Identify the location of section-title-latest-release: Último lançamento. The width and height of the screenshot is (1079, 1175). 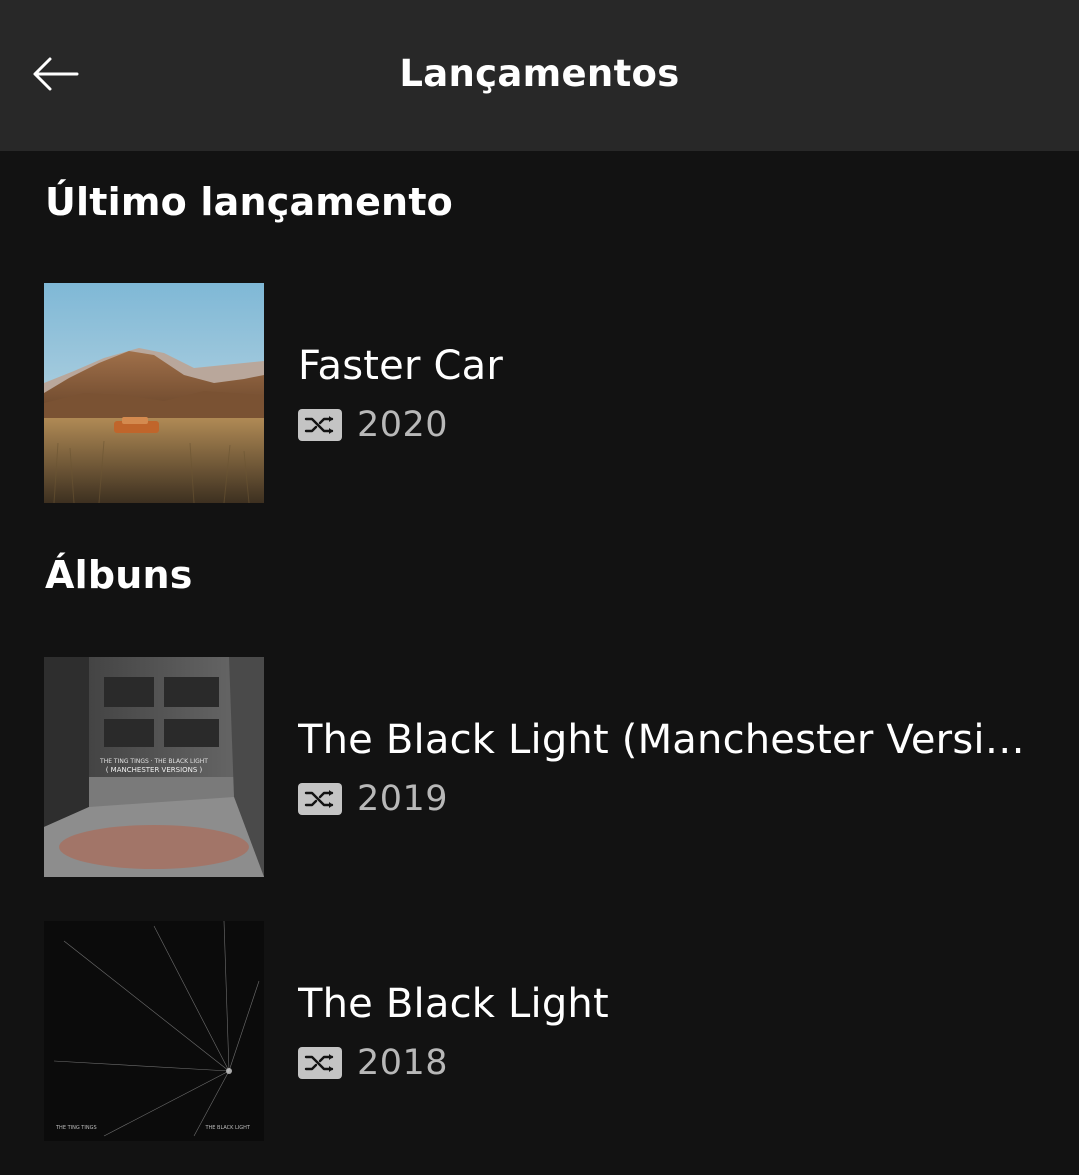
(249, 202).